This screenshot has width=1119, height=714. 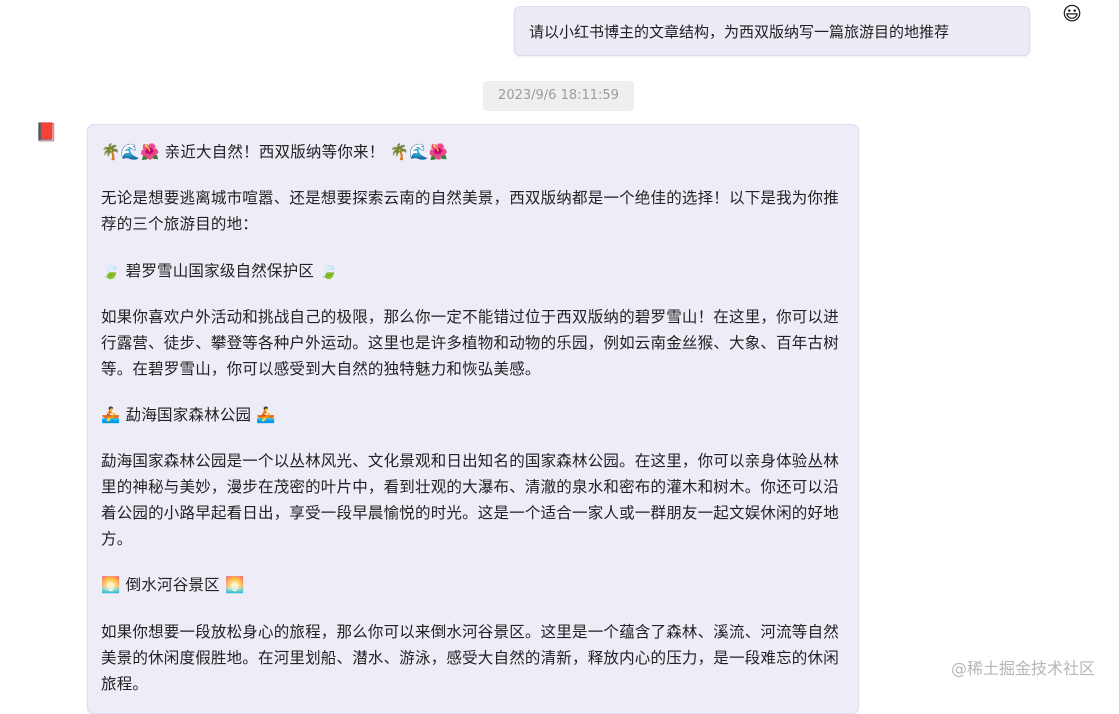 What do you see at coordinates (173, 585) in the screenshot?
I see `spot-heading-daoshui: 🌅 倒水河谷景区 🌅` at bounding box center [173, 585].